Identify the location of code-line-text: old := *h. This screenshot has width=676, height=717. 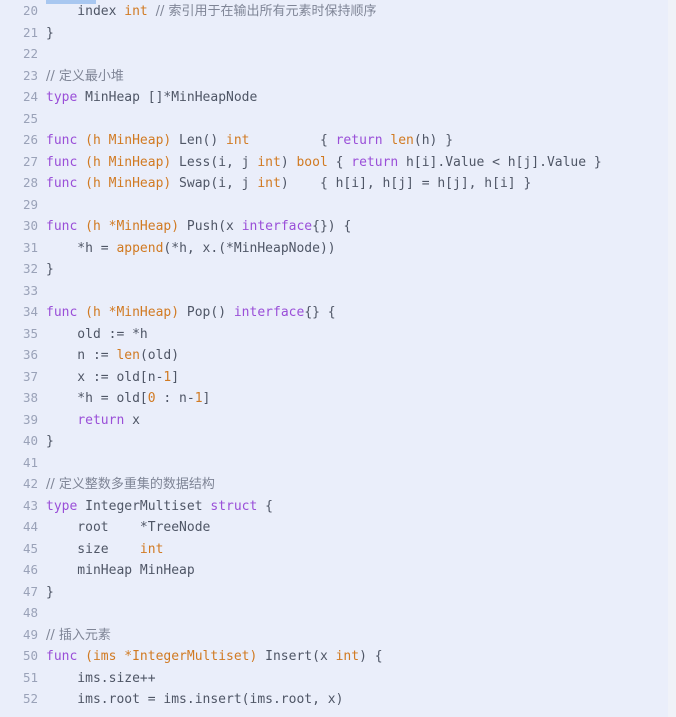
(357, 335).